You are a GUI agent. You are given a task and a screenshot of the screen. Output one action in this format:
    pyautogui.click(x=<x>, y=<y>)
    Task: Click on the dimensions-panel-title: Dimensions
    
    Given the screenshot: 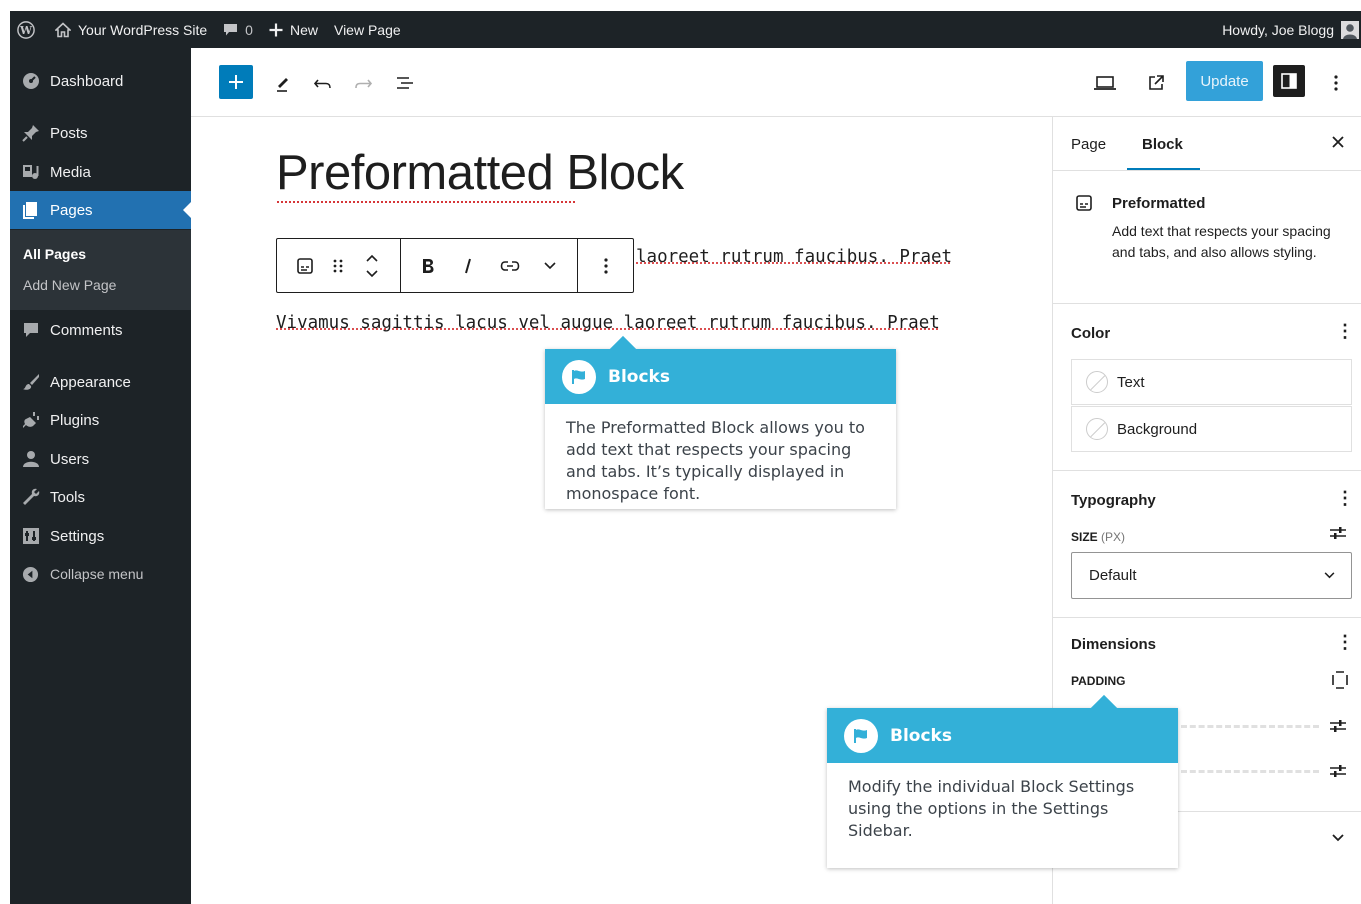 What is the action you would take?
    pyautogui.click(x=1113, y=644)
    